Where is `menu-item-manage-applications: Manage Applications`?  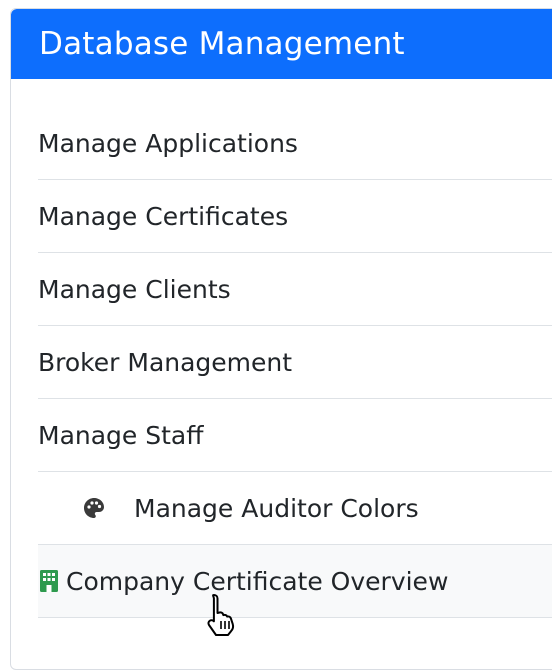
menu-item-manage-applications: Manage Applications is located at coordinates (295, 143).